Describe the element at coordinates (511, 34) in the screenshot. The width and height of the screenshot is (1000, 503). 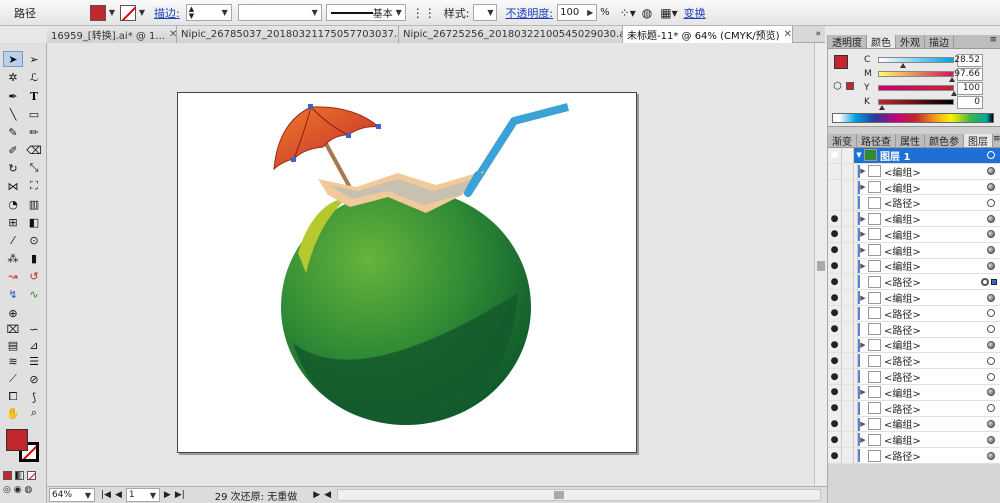
I see `doc-tab: Nipic_26725256_20180322100545029030.ai*✕` at that location.